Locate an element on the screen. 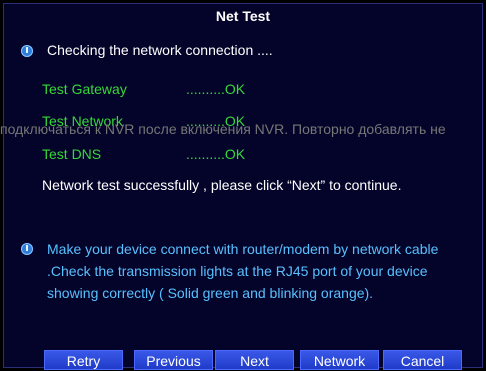 The height and width of the screenshot is (371, 486). test-gateway-status: ..........OK is located at coordinates (216, 89).